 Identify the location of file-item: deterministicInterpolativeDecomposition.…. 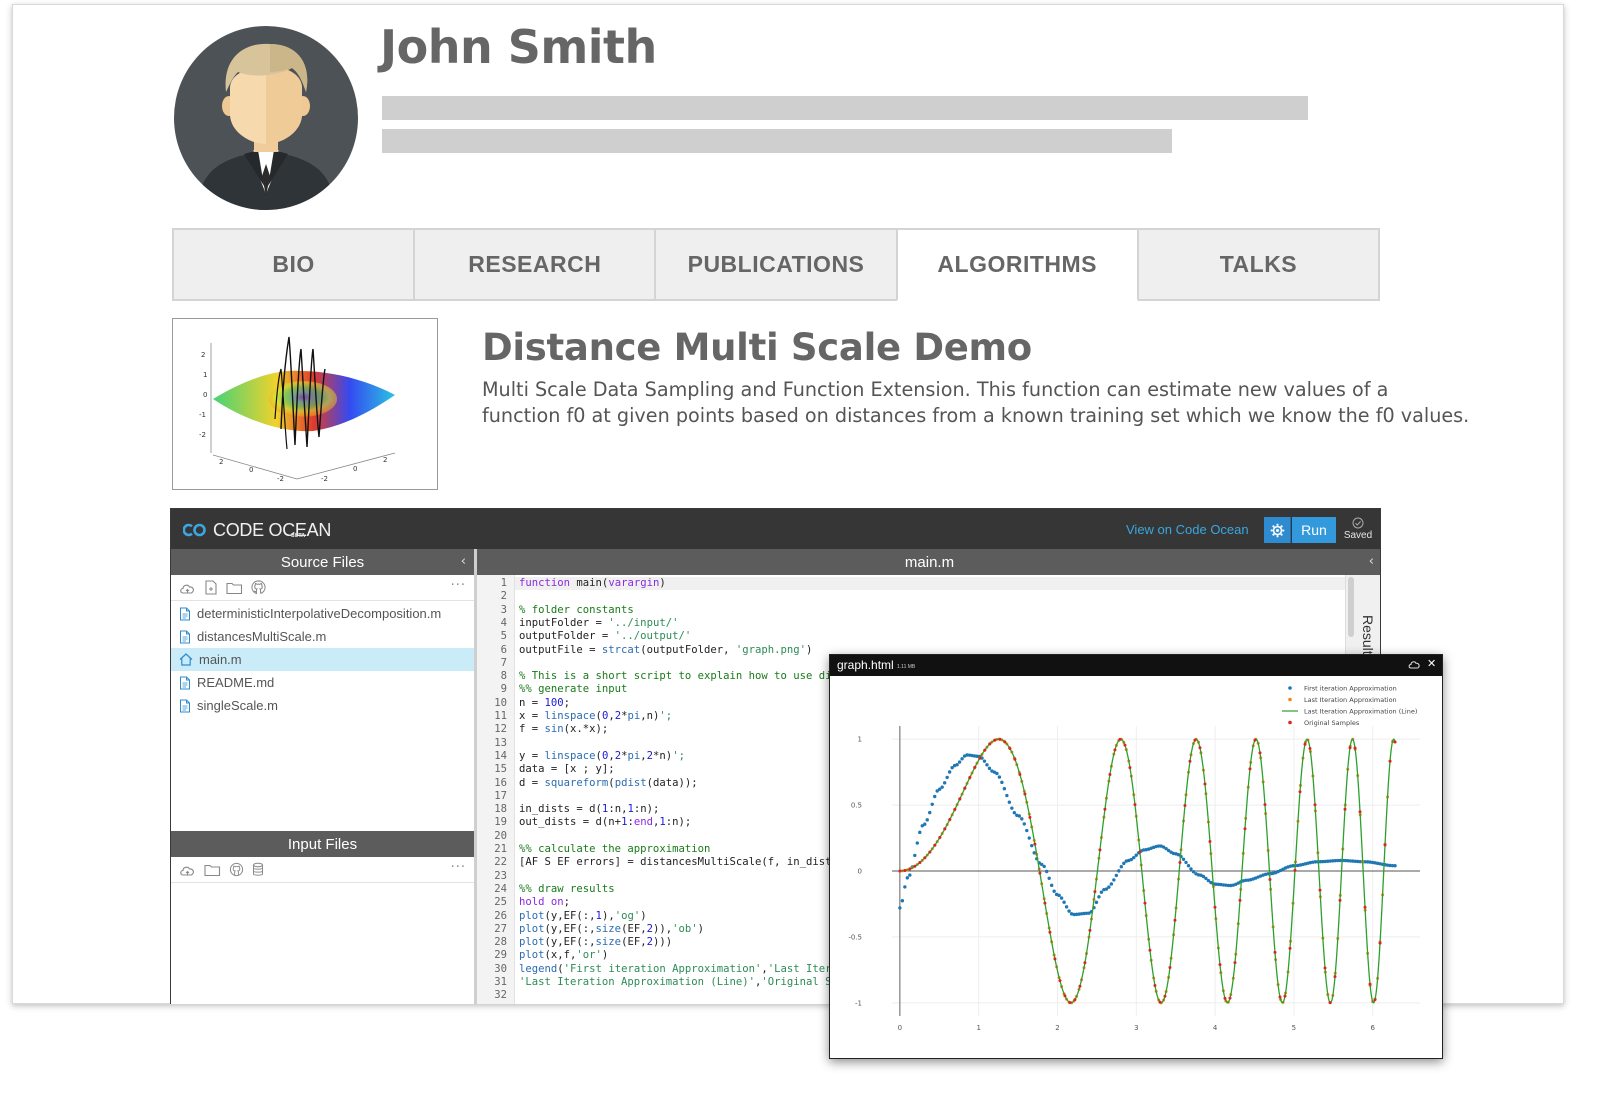
(322, 613).